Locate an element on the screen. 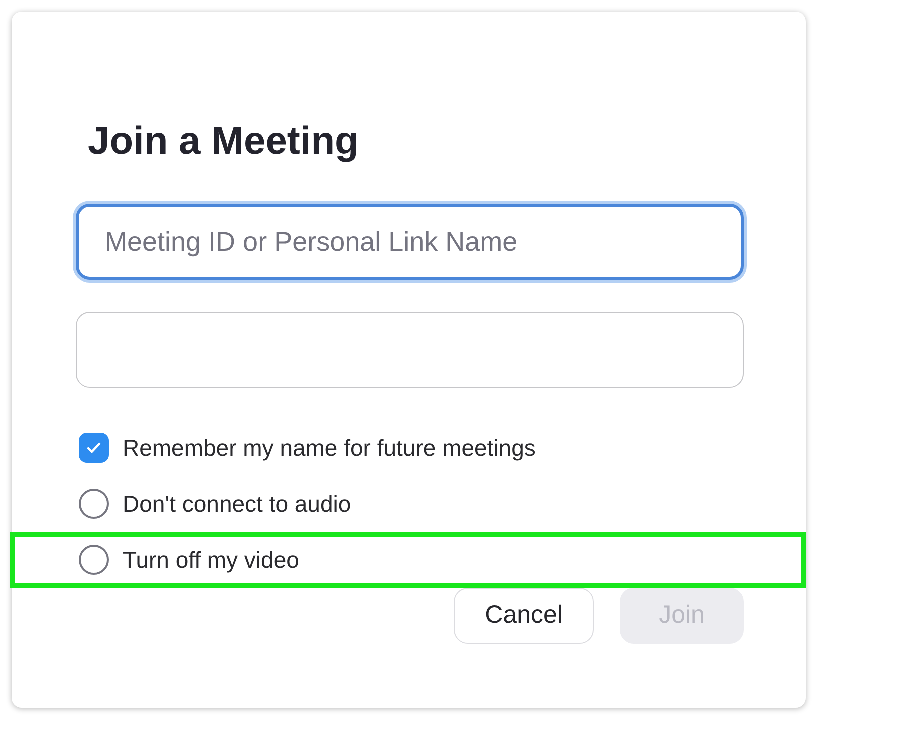 This screenshot has width=898, height=738. cancel-button: Cancel is located at coordinates (524, 616).